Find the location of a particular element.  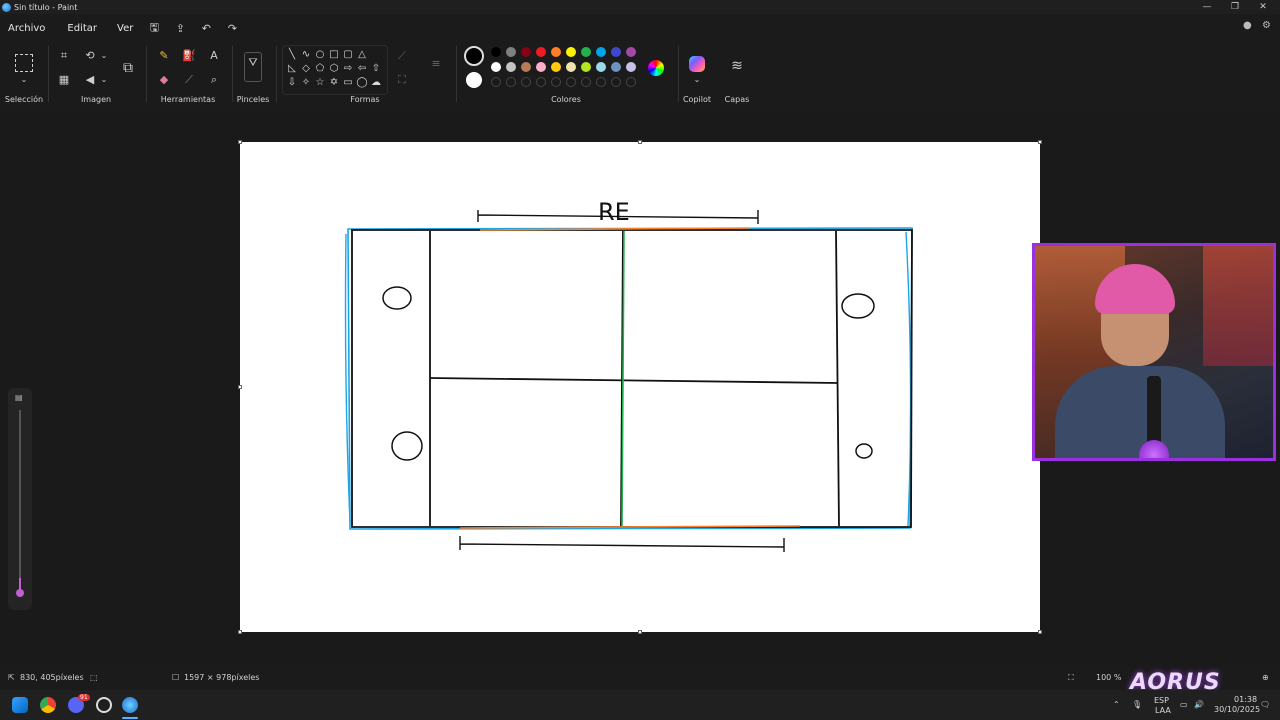

fit-to-window-icon: ⛶ is located at coordinates (1071, 678).